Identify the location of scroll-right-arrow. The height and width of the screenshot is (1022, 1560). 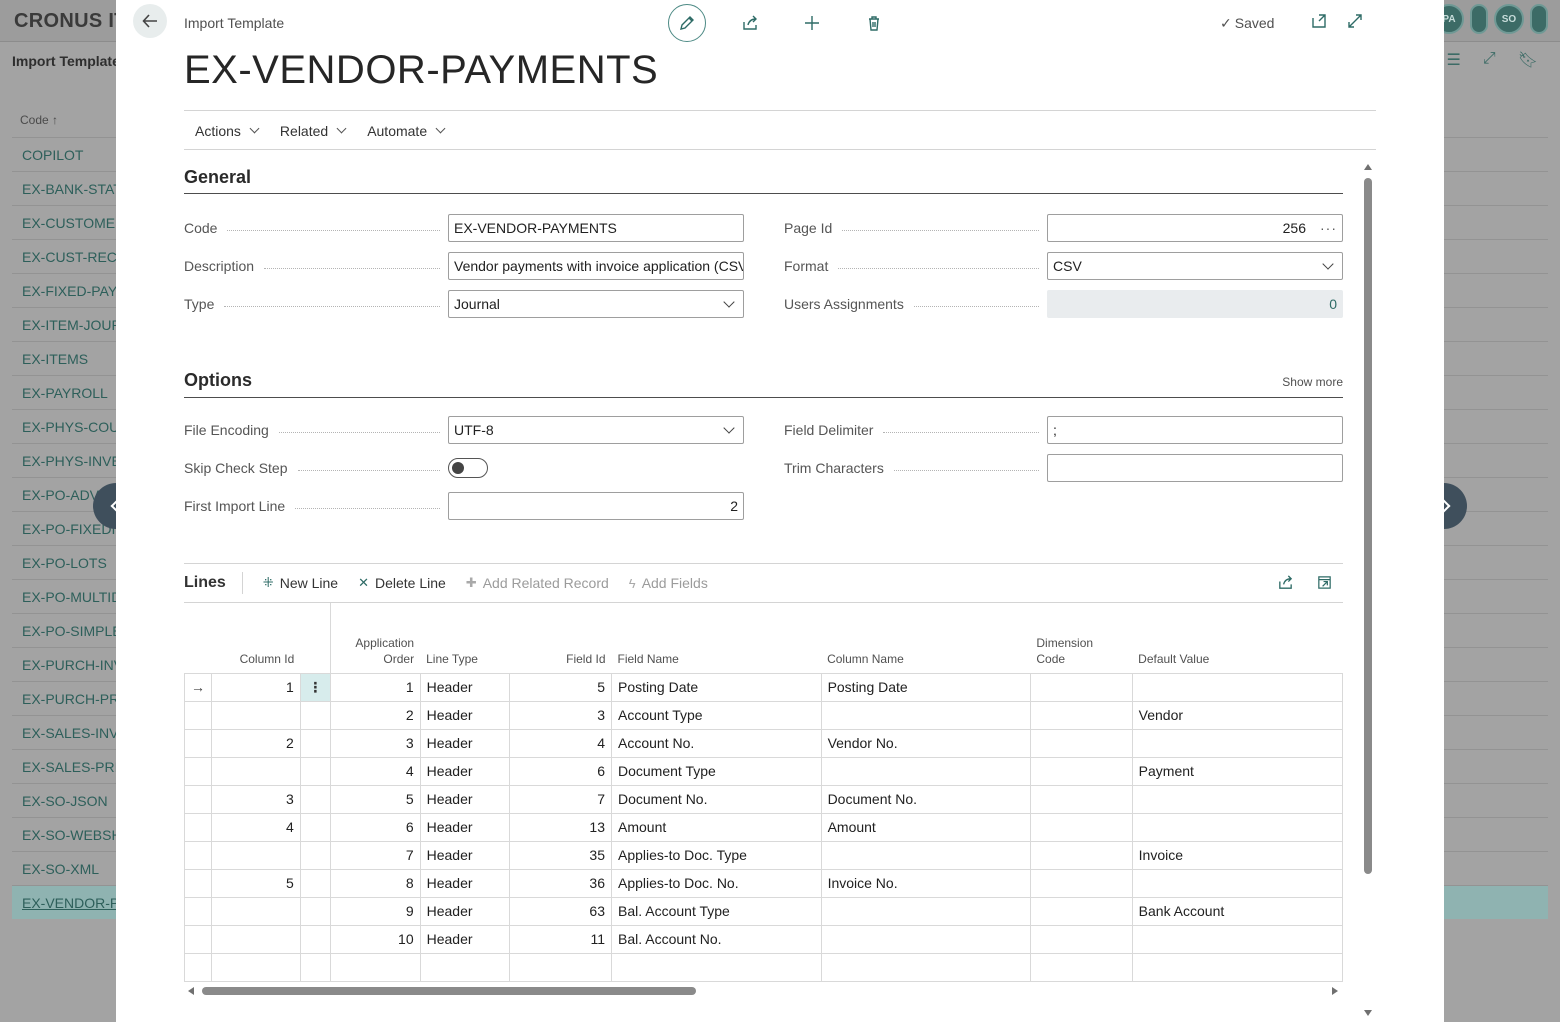
(1335, 991).